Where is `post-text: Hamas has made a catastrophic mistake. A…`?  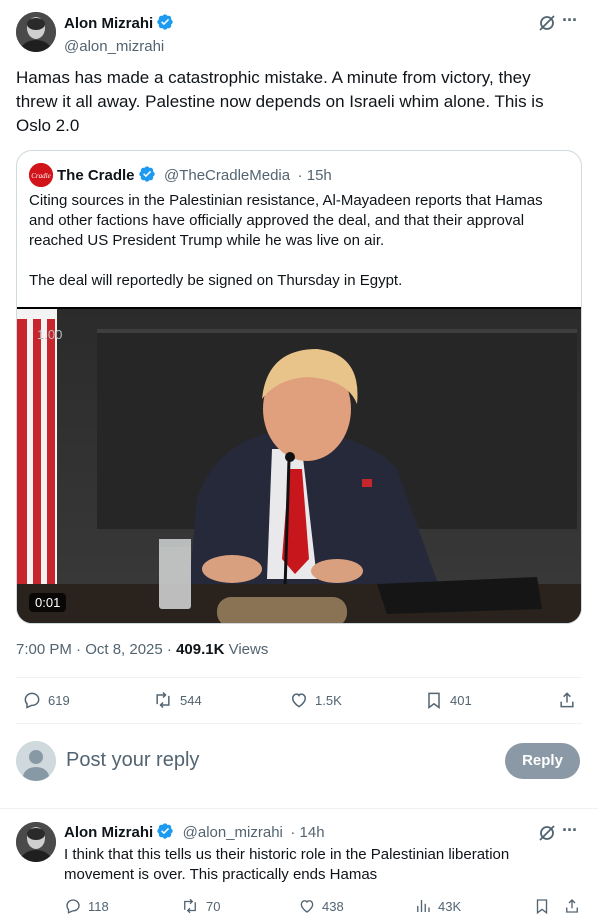
post-text: Hamas has made a catastrophic mistake. A… is located at coordinates (280, 101).